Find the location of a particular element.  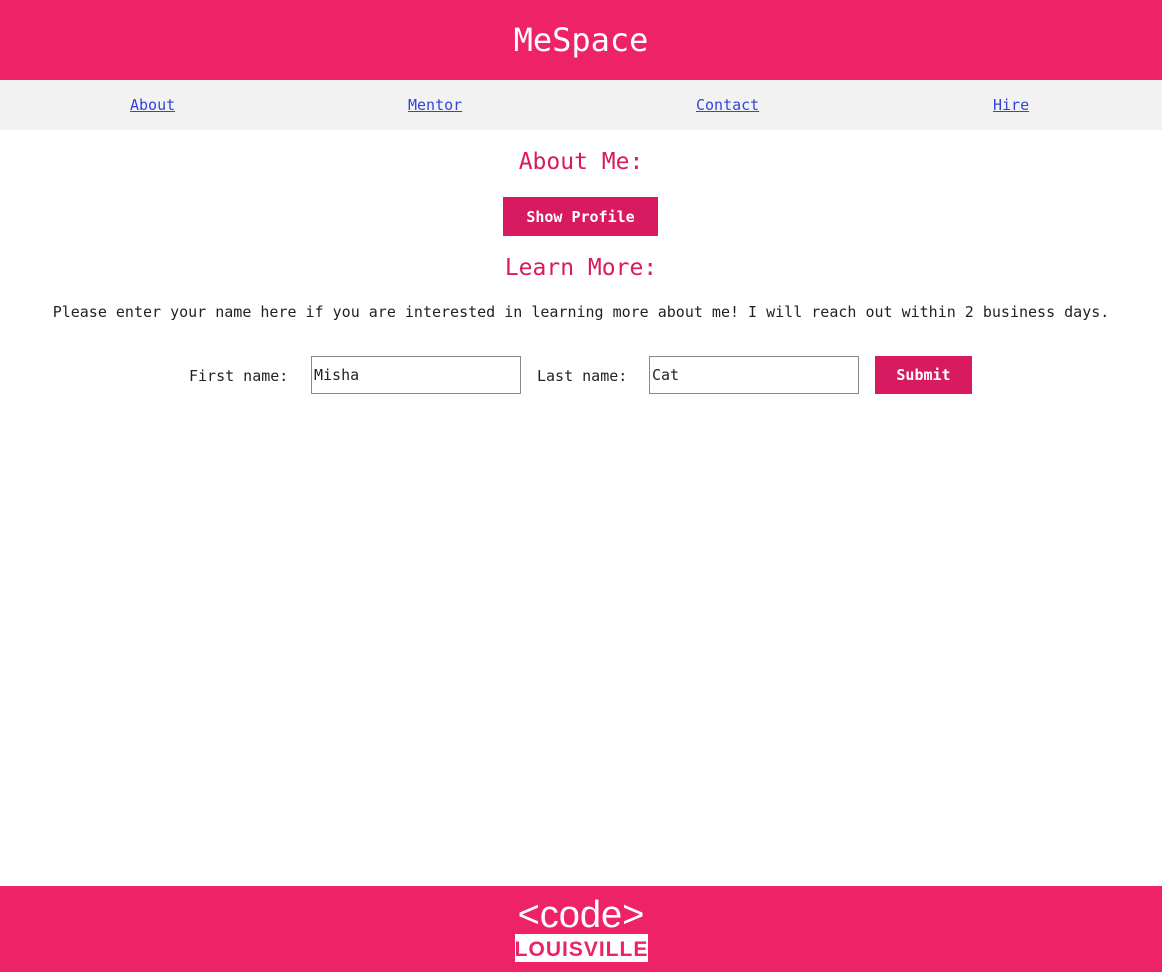

show-profile-button: Show Profile is located at coordinates (580, 216).